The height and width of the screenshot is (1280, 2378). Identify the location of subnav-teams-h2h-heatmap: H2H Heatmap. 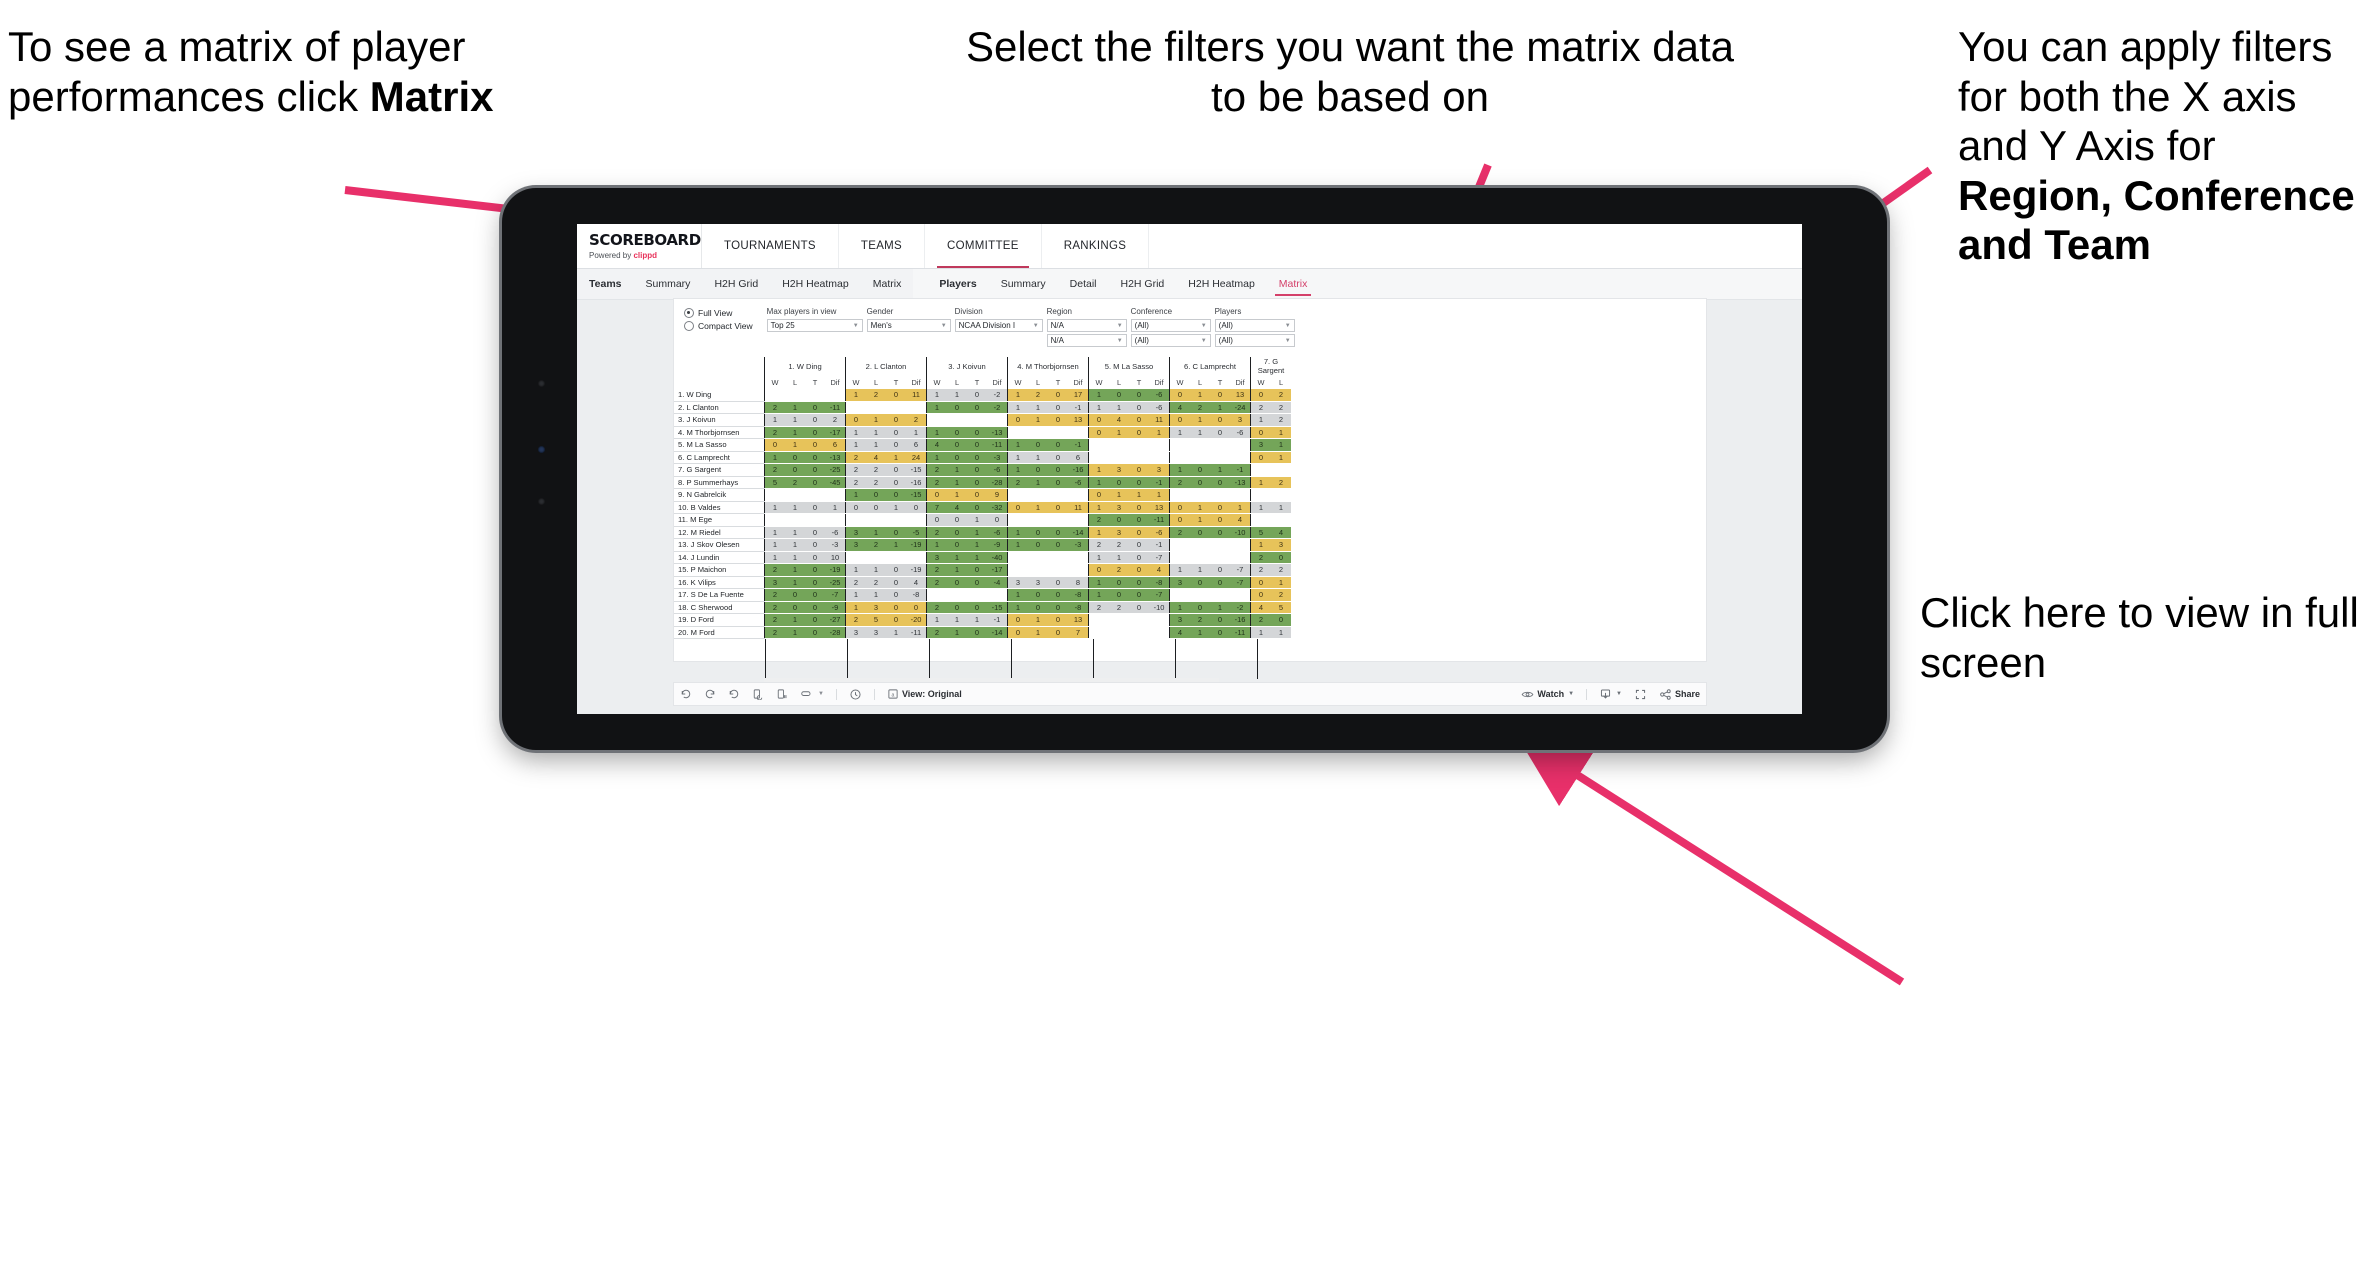
(815, 284).